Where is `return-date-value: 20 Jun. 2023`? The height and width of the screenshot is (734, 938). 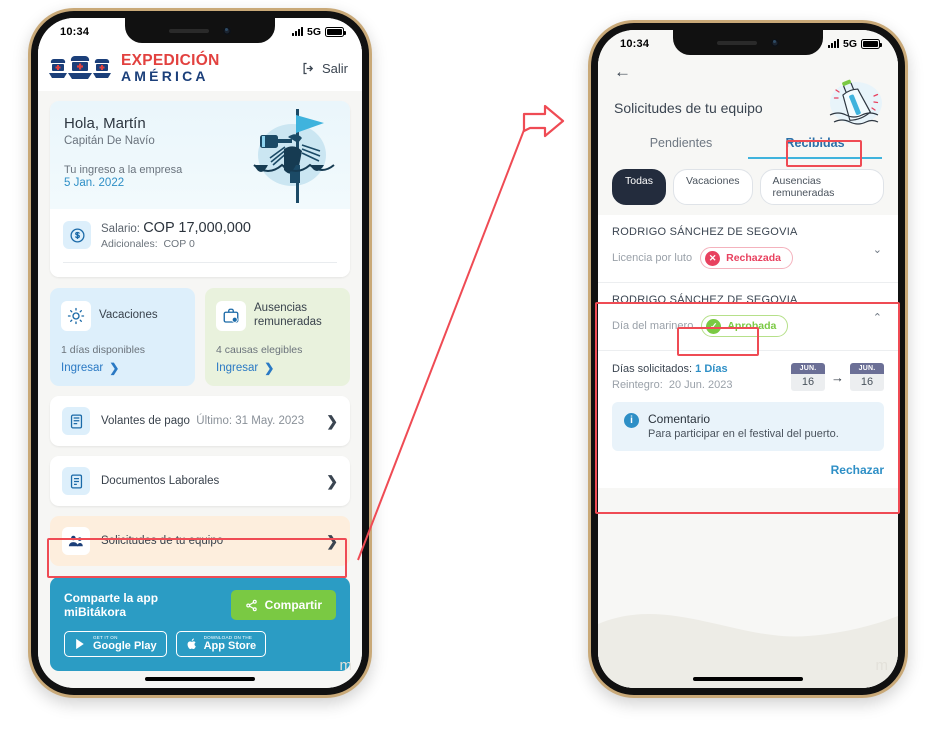 return-date-value: 20 Jun. 2023 is located at coordinates (700, 385).